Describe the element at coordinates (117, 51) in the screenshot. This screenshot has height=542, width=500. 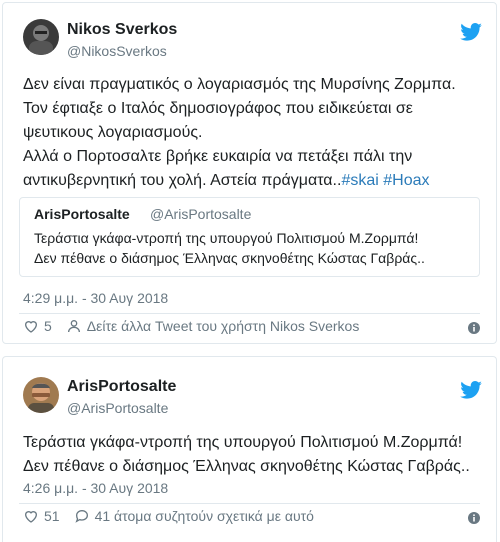
I see `author-handle: @NikosSverkos` at that location.